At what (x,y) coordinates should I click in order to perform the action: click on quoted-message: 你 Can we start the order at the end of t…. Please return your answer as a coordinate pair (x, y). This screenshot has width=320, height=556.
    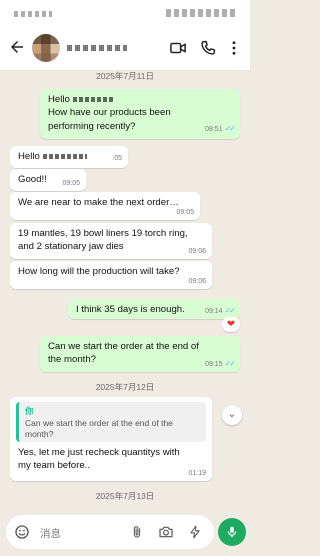
    Looking at the image, I should click on (111, 422).